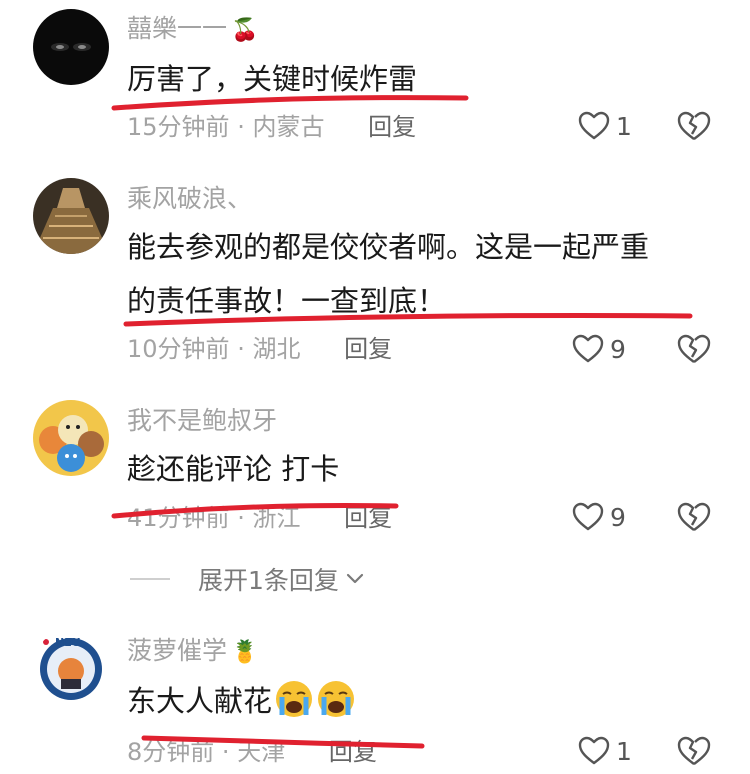  Describe the element at coordinates (68, 642) in the screenshot. I see `avatar-badge-text: NEU` at that location.